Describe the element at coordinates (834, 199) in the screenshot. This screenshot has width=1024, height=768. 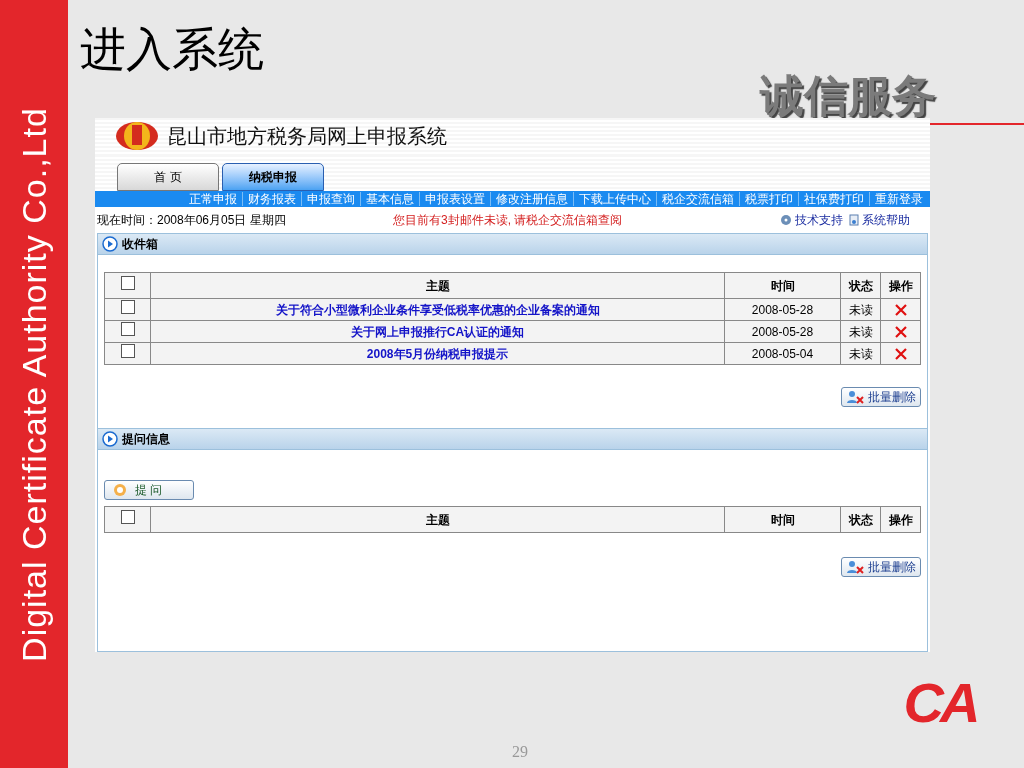
I see `nav-link: 社保费打印` at that location.